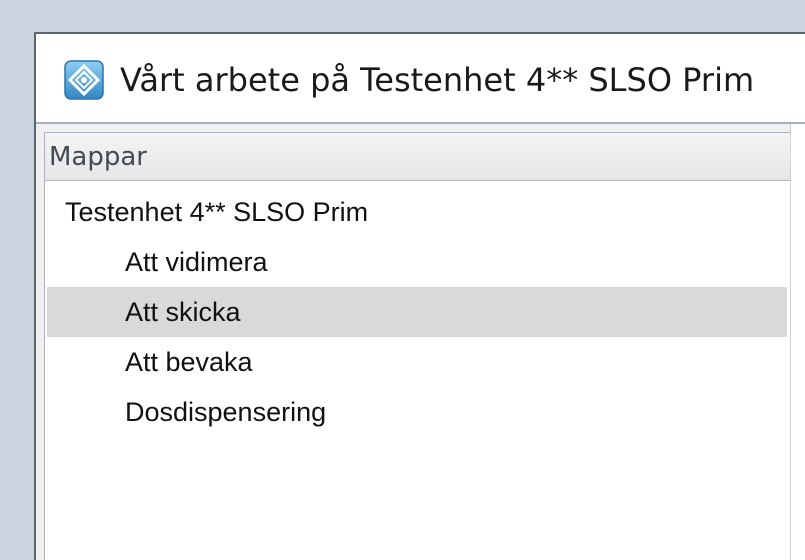 The image size is (805, 560). What do you see at coordinates (417, 262) in the screenshot?
I see `tree-item-att-vidimera: Att vidimera` at bounding box center [417, 262].